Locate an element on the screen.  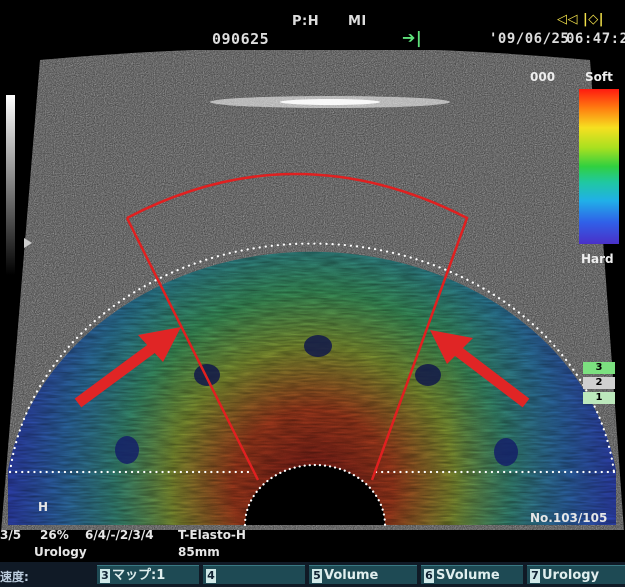
softkey-number: 3 is located at coordinates (105, 576).